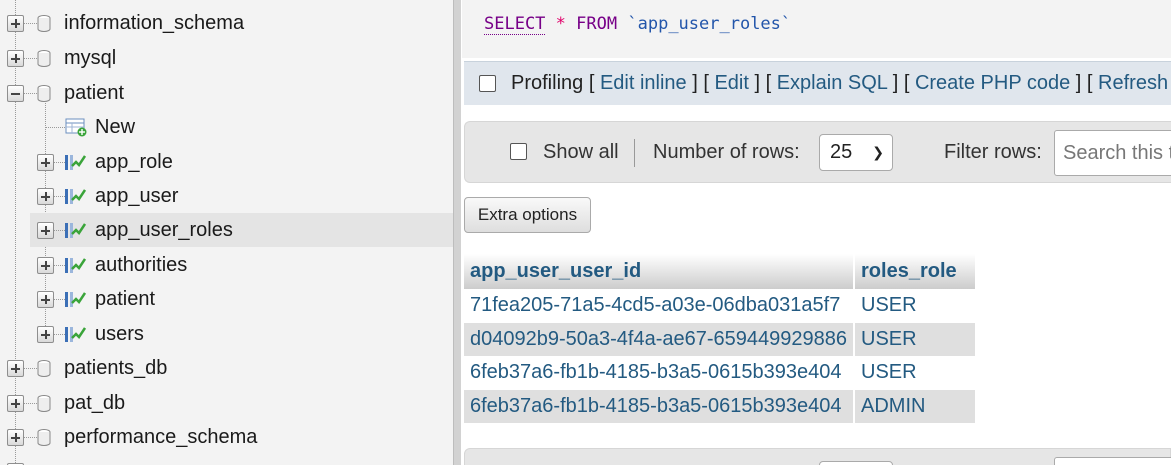 Image resolution: width=1171 pixels, height=465 pixels. I want to click on tree-db-performance-schema: performance_schema, so click(226, 437).